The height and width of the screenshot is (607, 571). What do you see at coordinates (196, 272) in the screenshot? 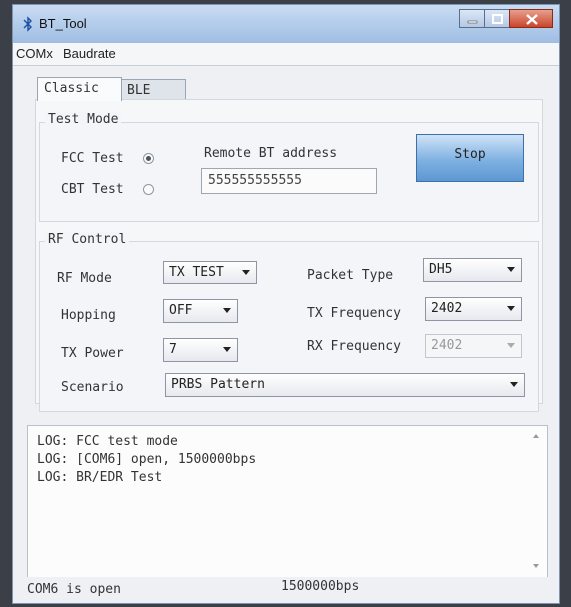
I see `rf-mode-value: TX TEST` at bounding box center [196, 272].